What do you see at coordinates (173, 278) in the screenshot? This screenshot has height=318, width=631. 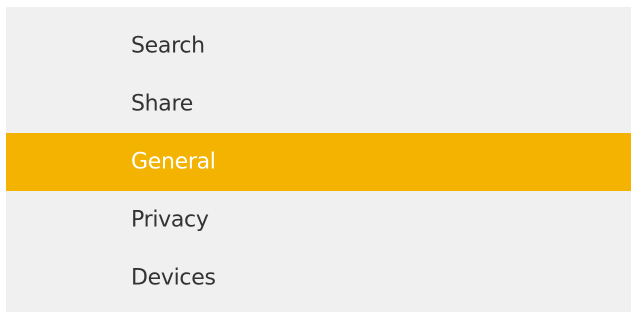 I see `menu-item-label: Devices` at bounding box center [173, 278].